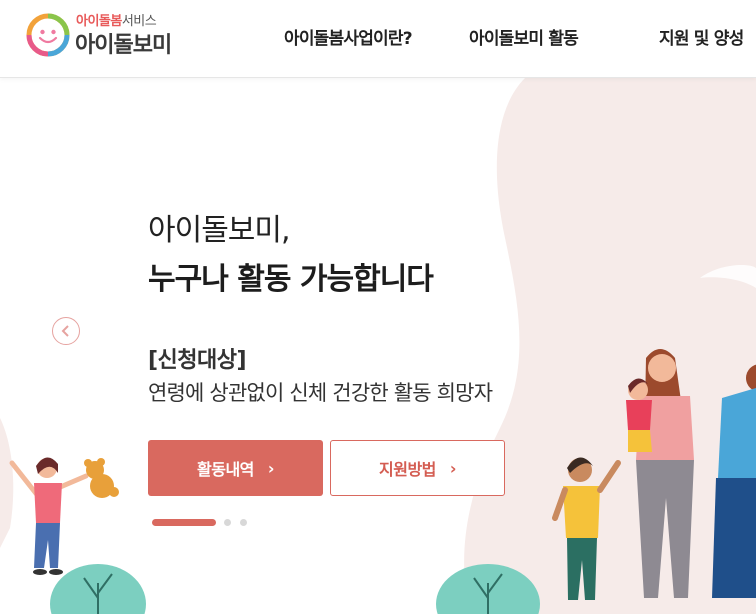  What do you see at coordinates (197, 360) in the screenshot?
I see `target-label: [신청대상]` at bounding box center [197, 360].